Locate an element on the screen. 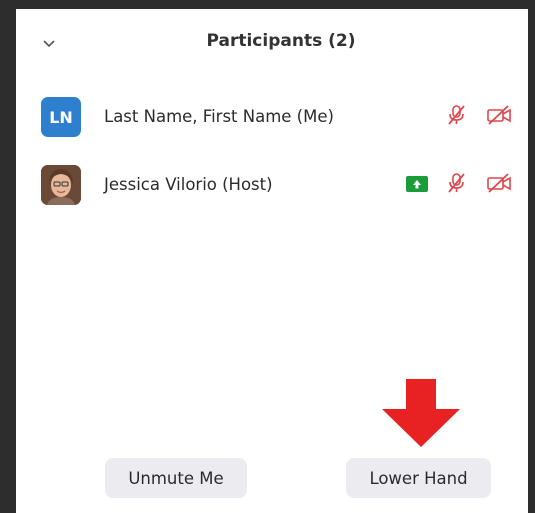 The width and height of the screenshot is (535, 513). lower-hand-button: Lower Hand is located at coordinates (418, 478).